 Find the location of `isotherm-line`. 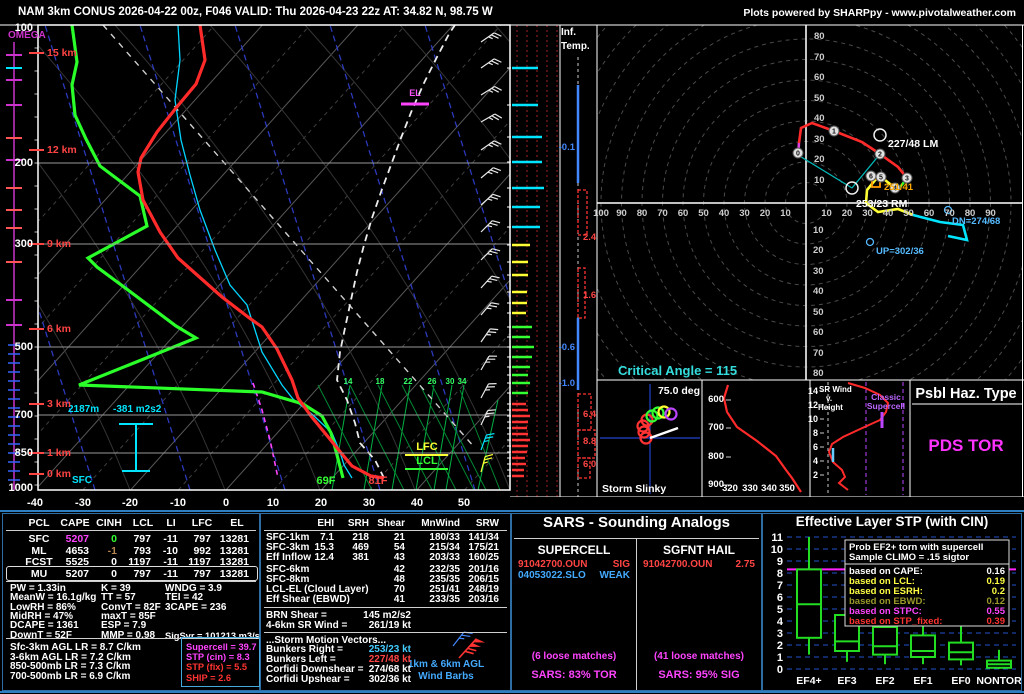

isotherm-line is located at coordinates (367, 331).